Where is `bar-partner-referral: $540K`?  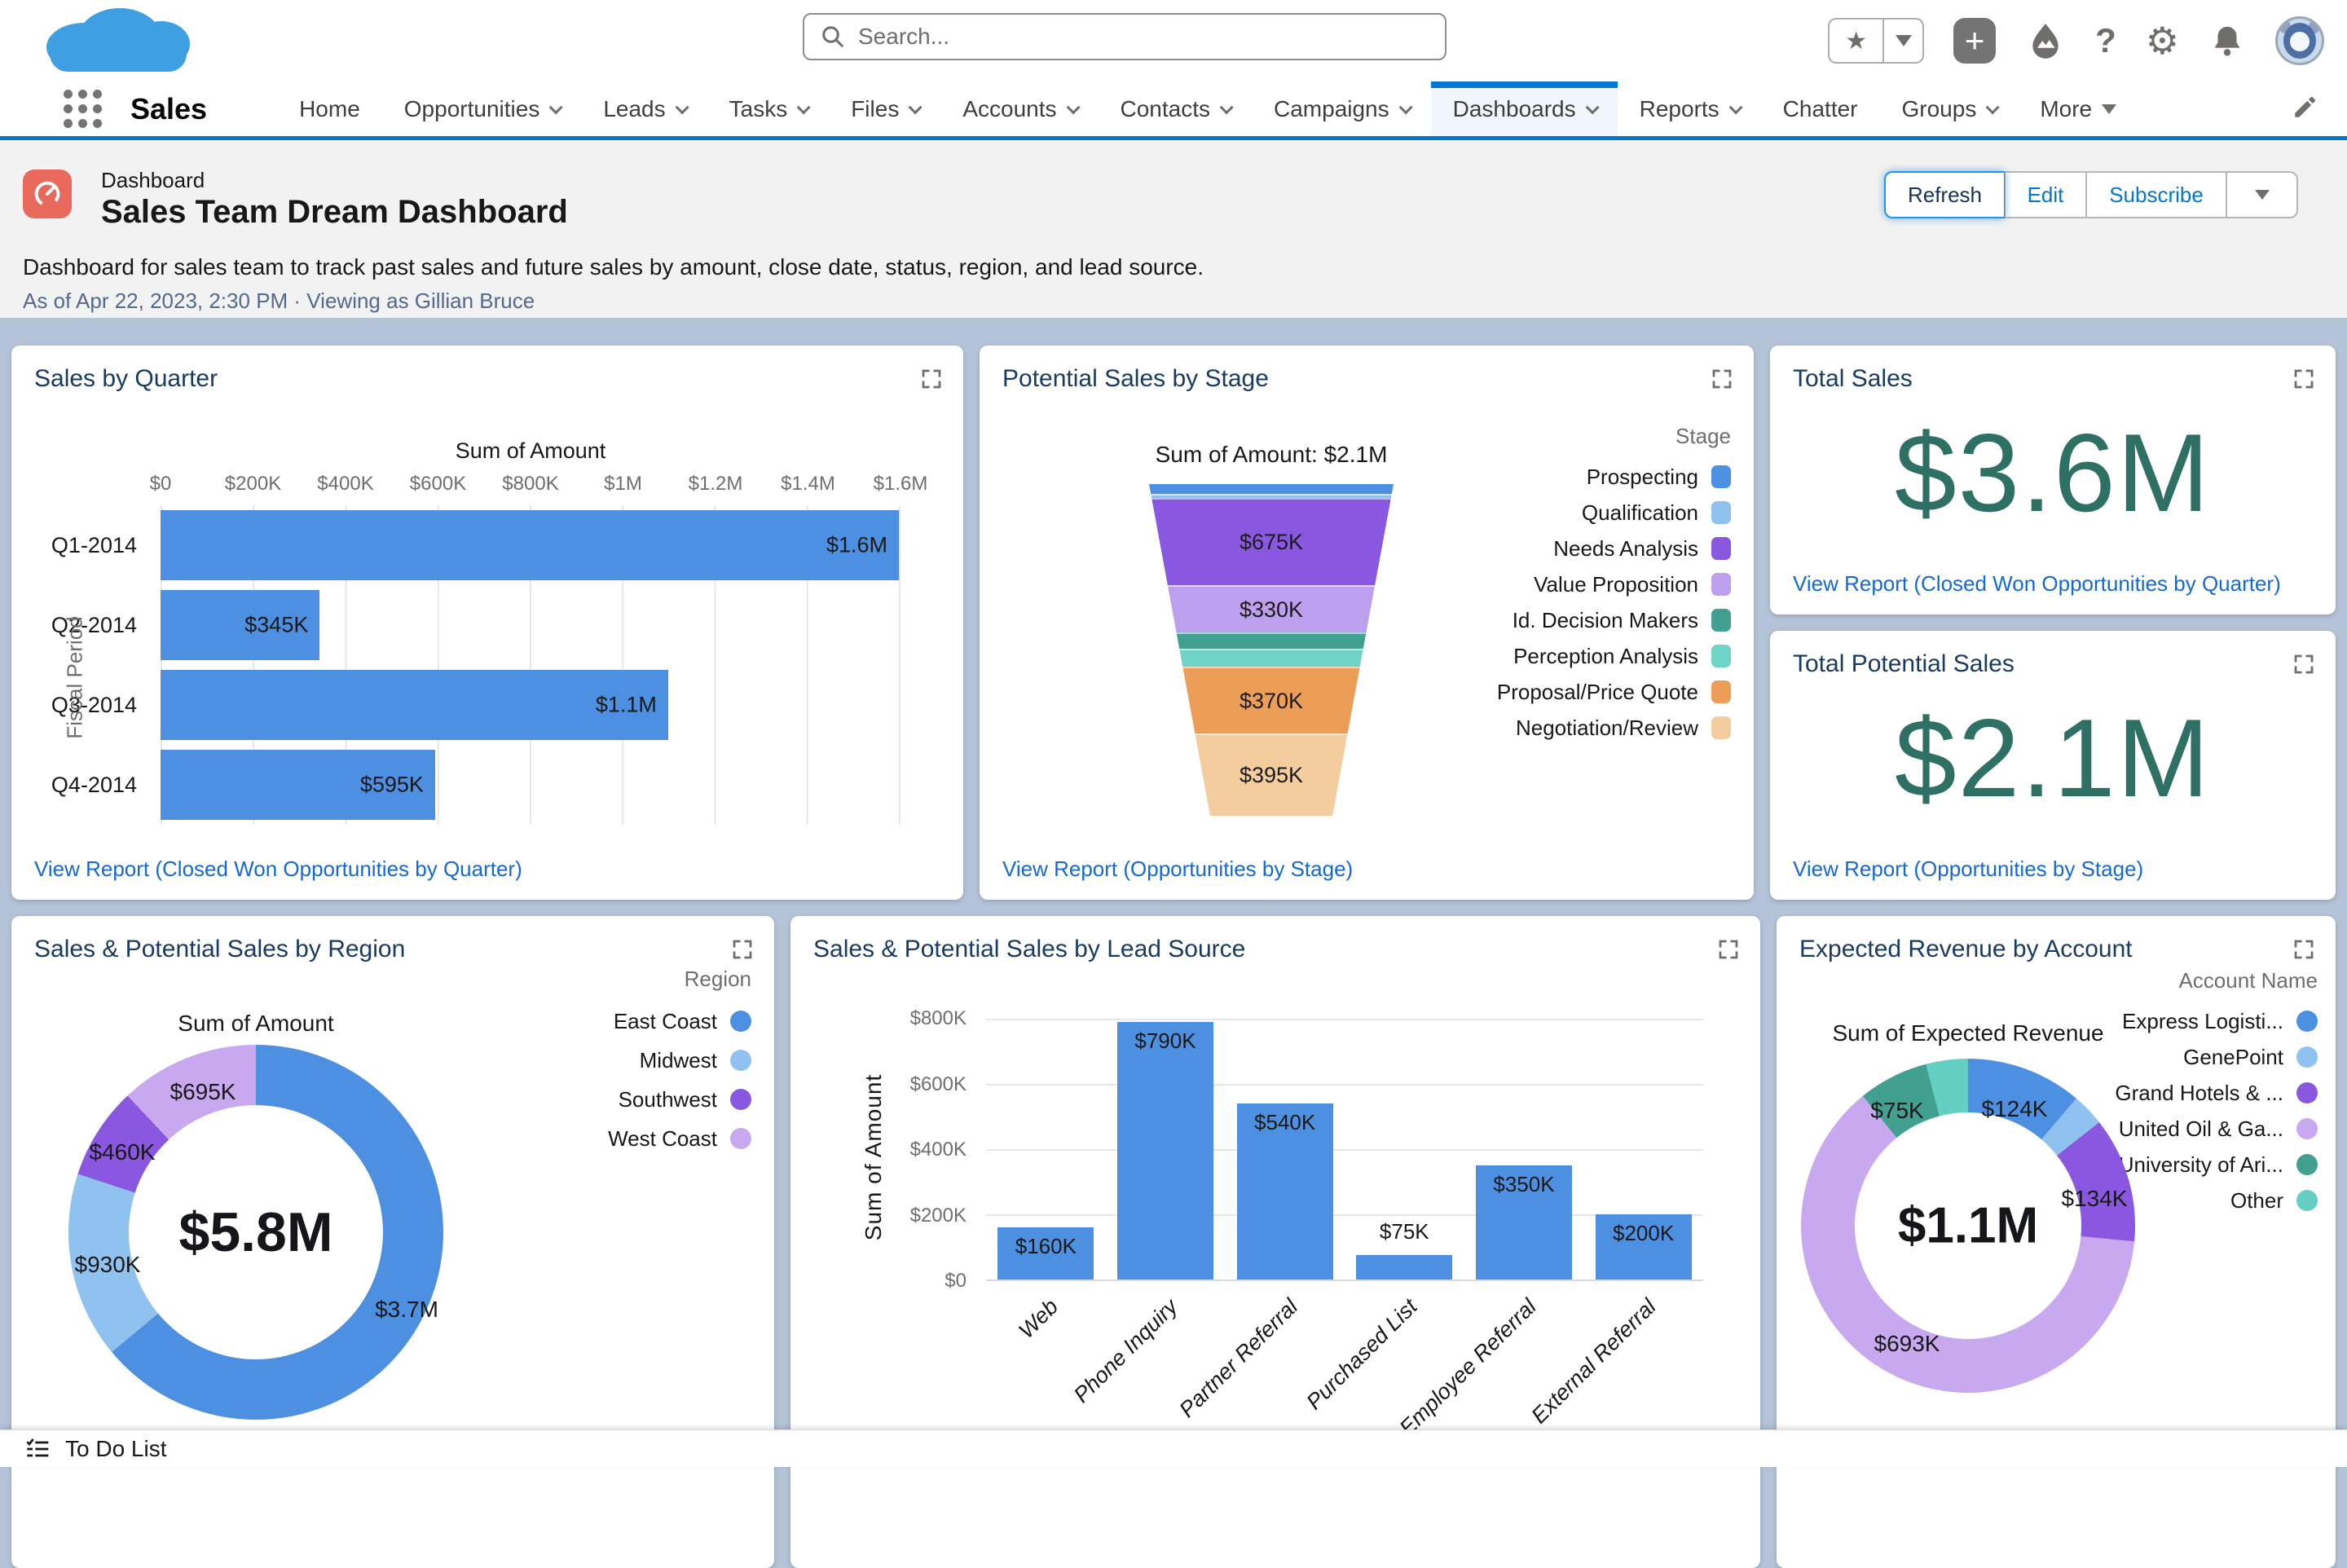
bar-partner-referral: $540K is located at coordinates (1285, 1191).